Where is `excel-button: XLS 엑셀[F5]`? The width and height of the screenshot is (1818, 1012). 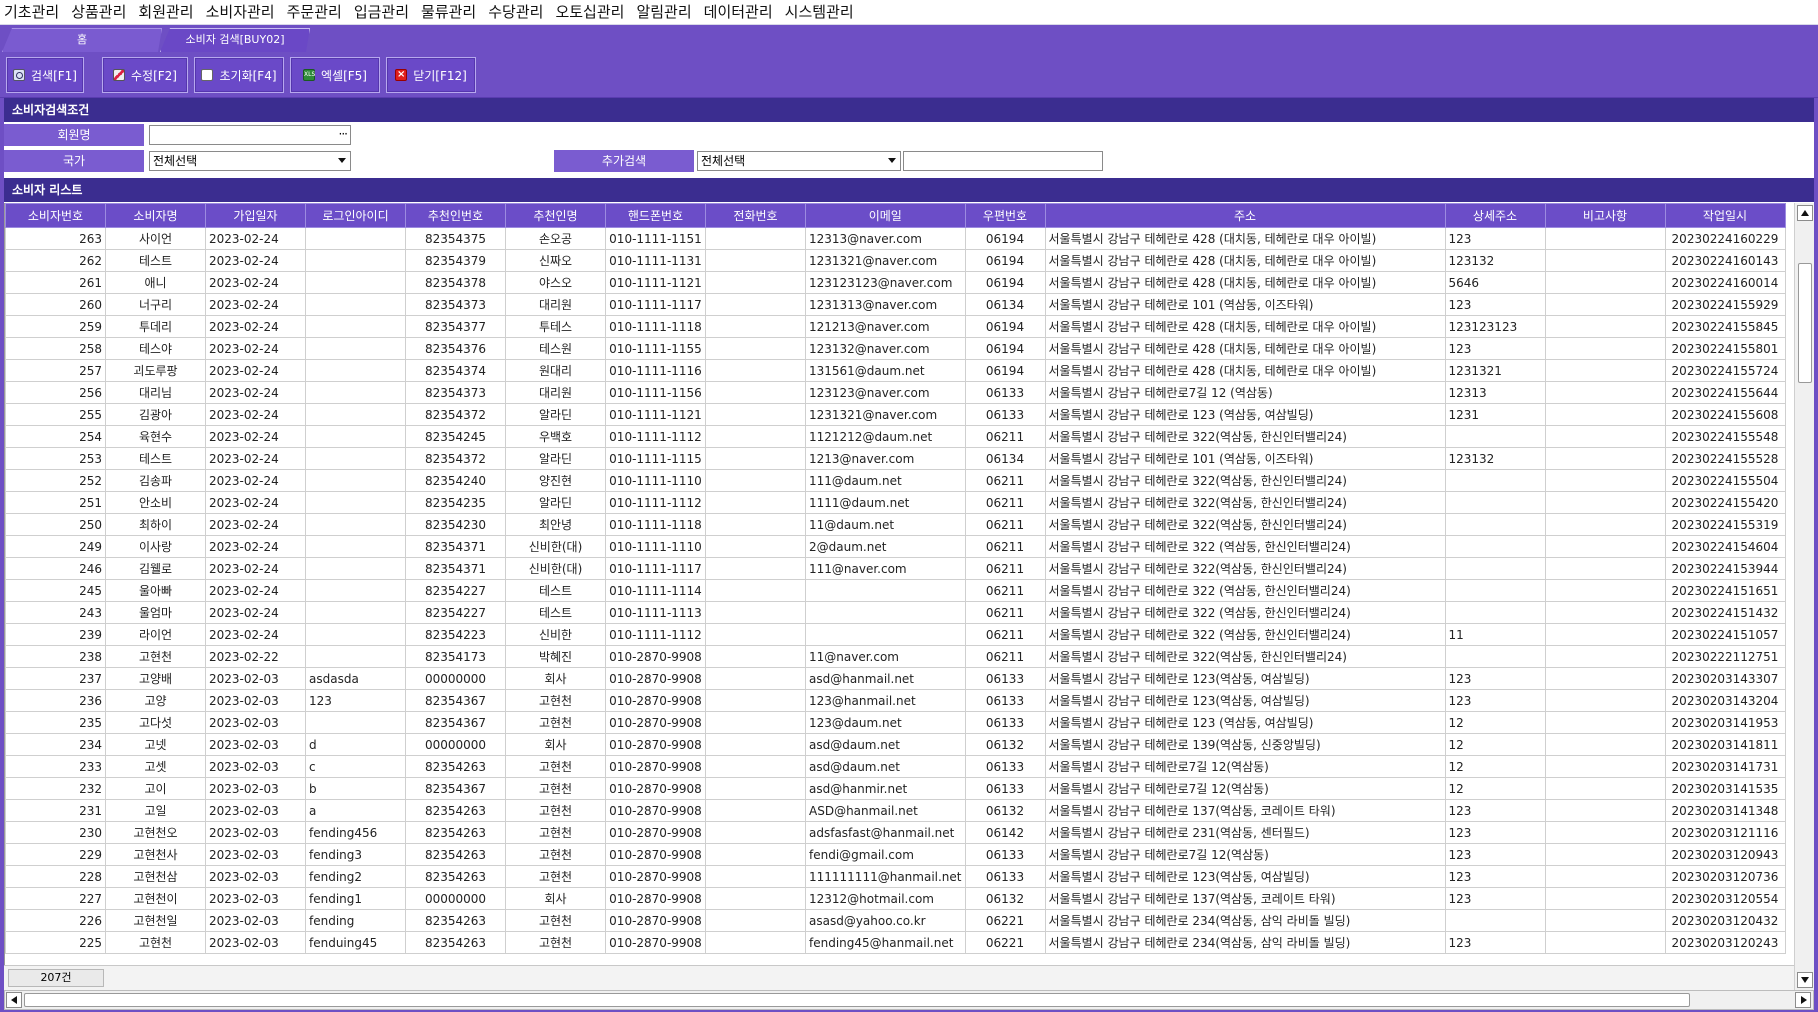
excel-button: XLS 엑셀[F5] is located at coordinates (335, 75).